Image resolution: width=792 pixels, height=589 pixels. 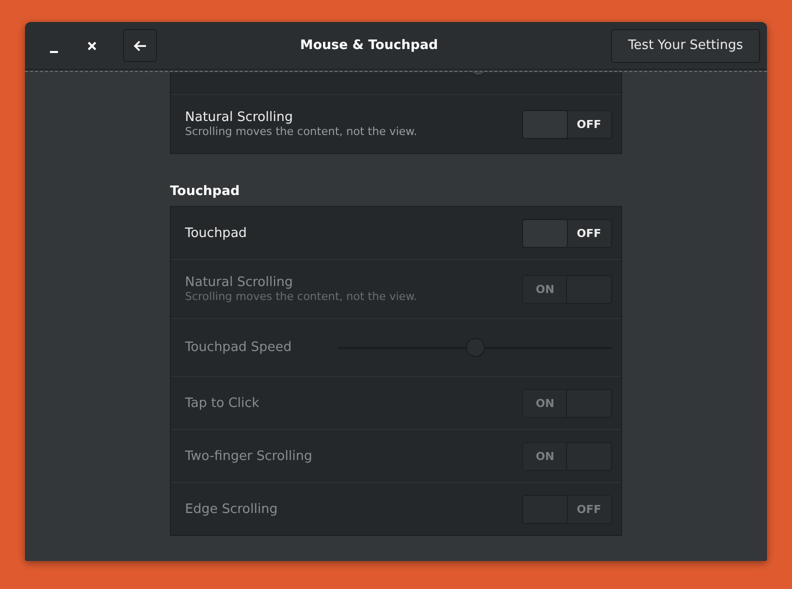 I want to click on section-heading: Touchpad, so click(x=205, y=191).